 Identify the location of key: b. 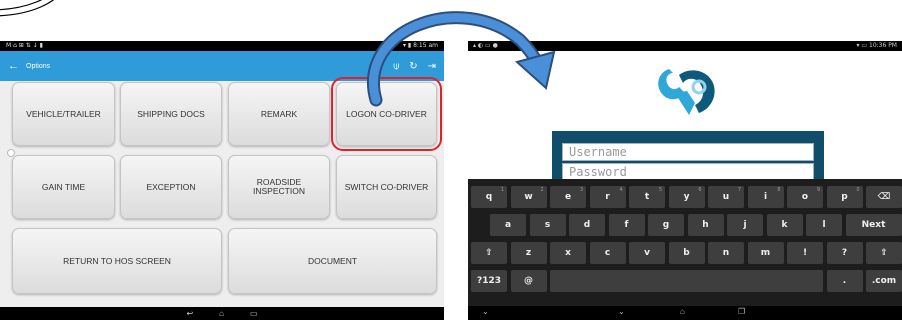
(686, 253).